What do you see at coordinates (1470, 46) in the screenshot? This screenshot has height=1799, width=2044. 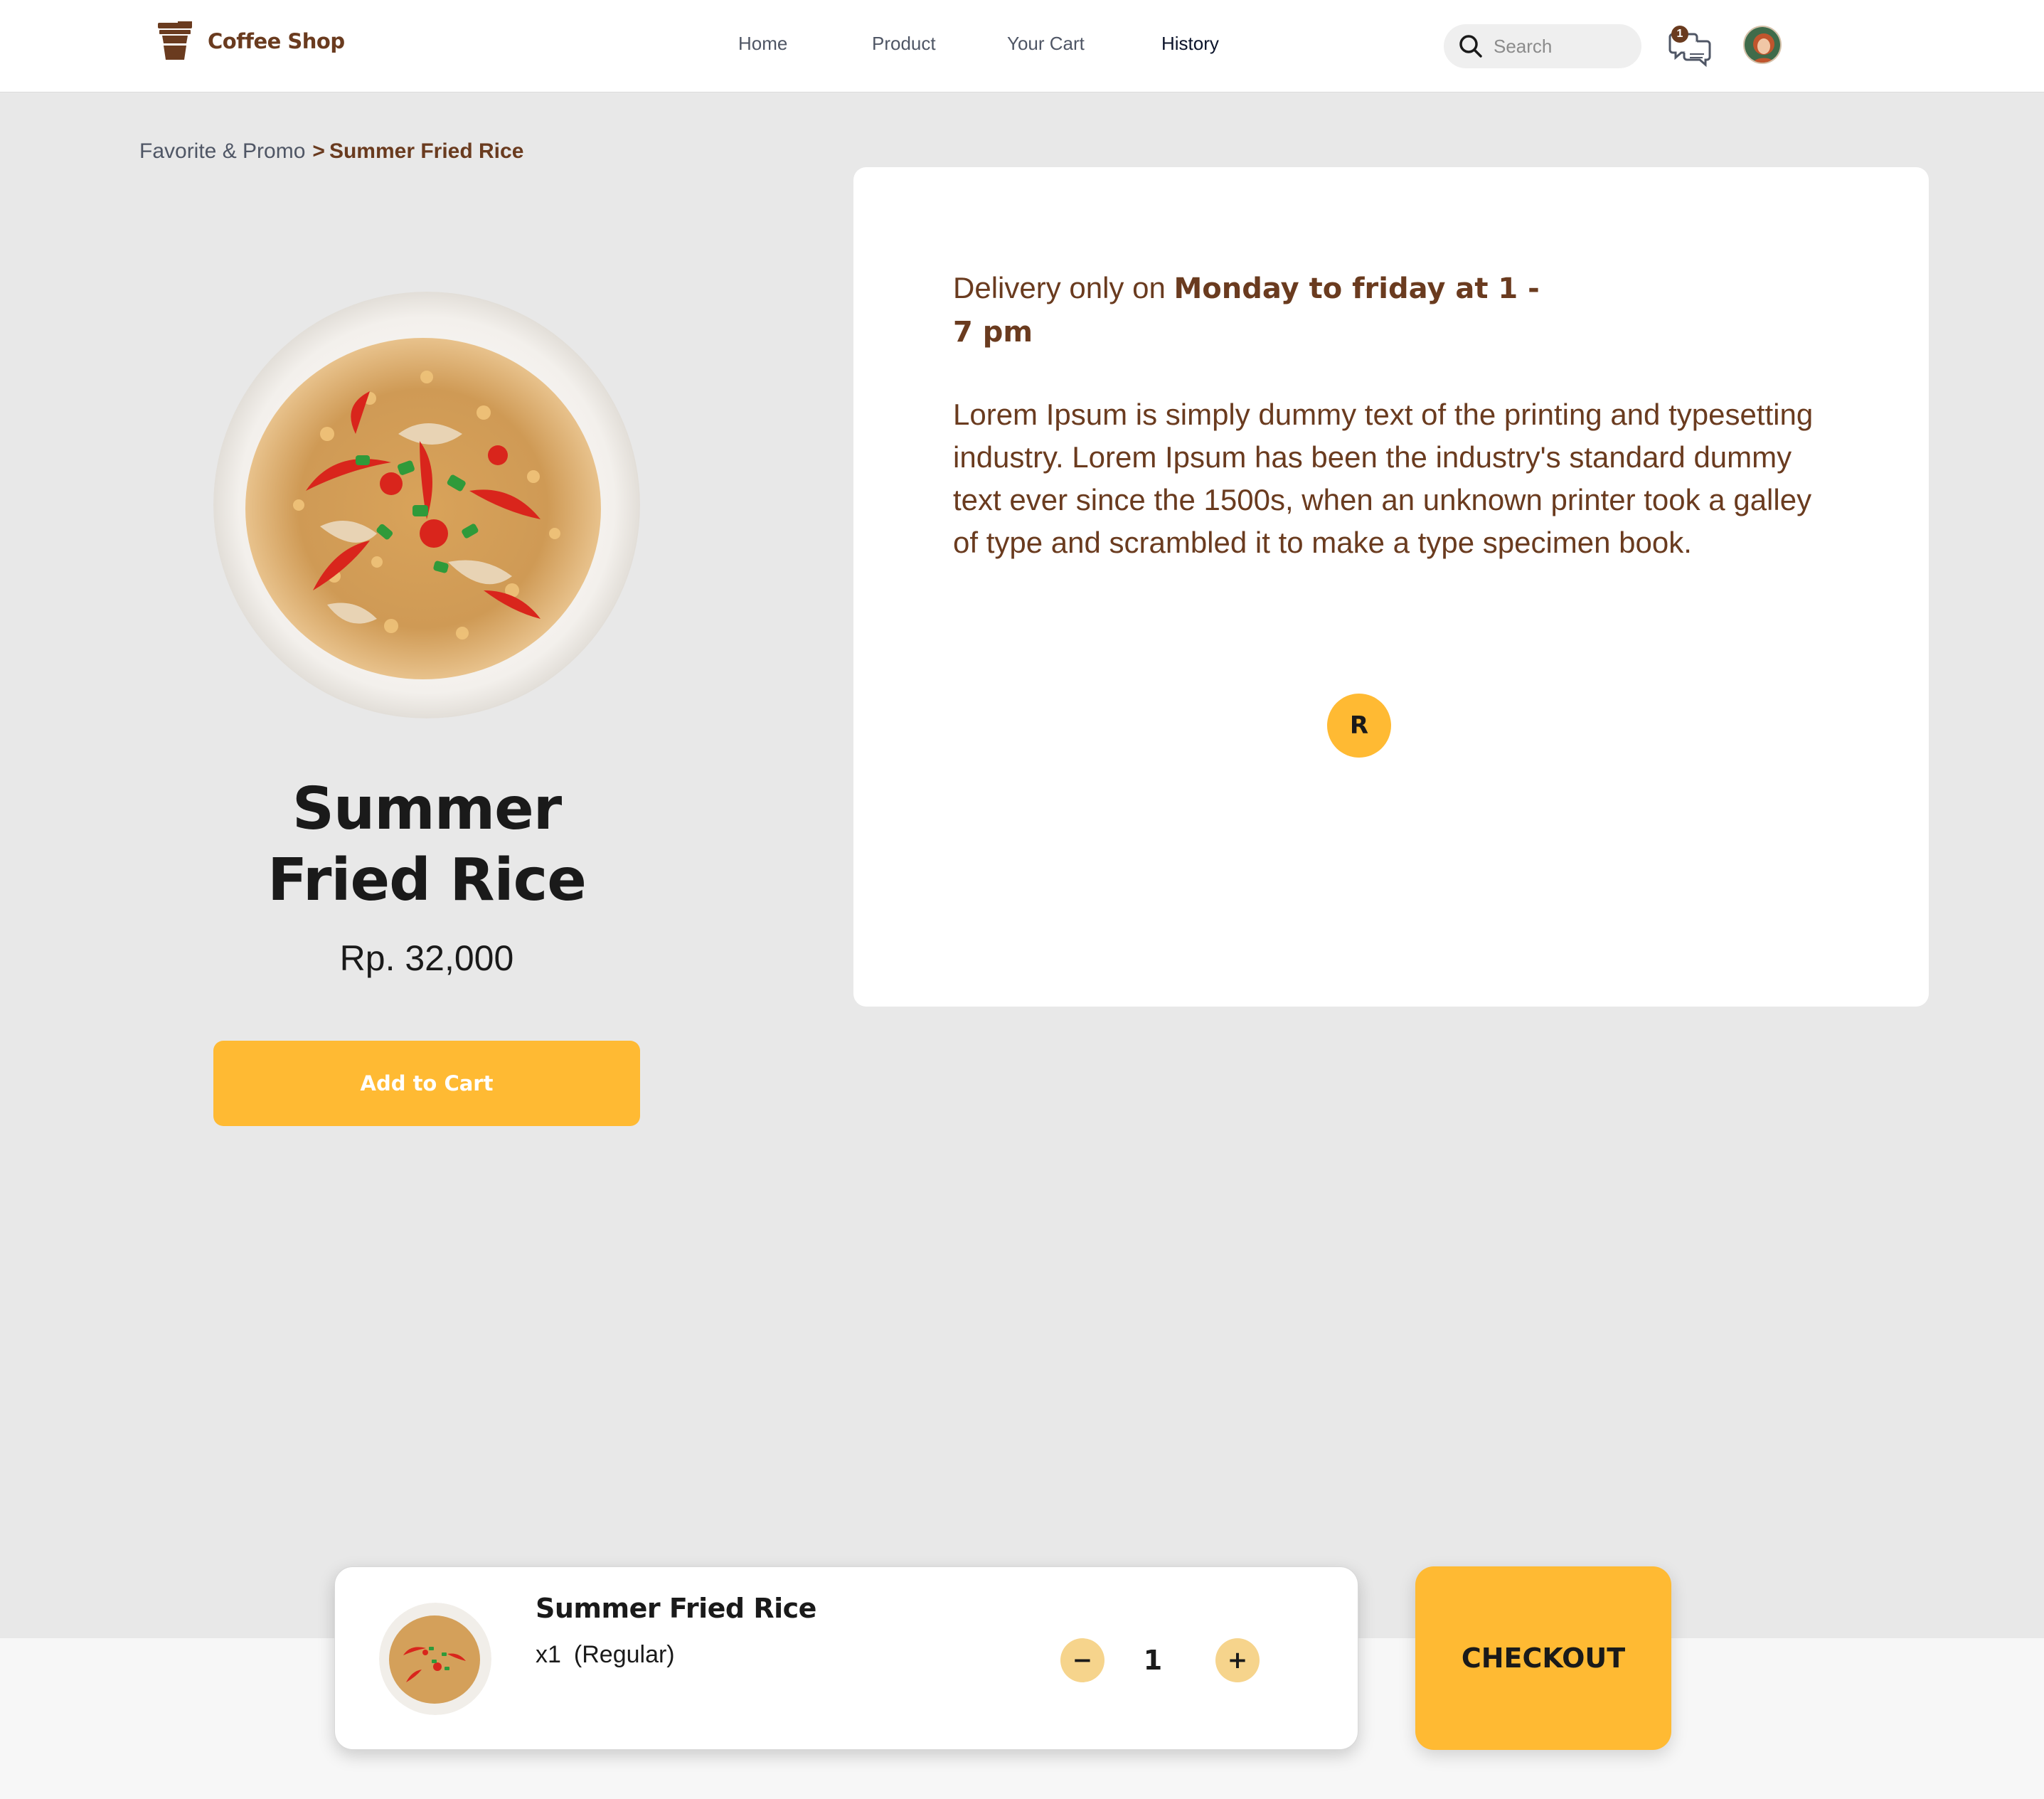 I see `search-icon` at bounding box center [1470, 46].